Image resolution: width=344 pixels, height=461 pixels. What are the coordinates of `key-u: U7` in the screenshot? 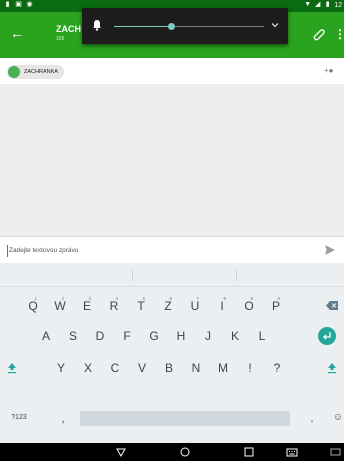 It's located at (195, 306).